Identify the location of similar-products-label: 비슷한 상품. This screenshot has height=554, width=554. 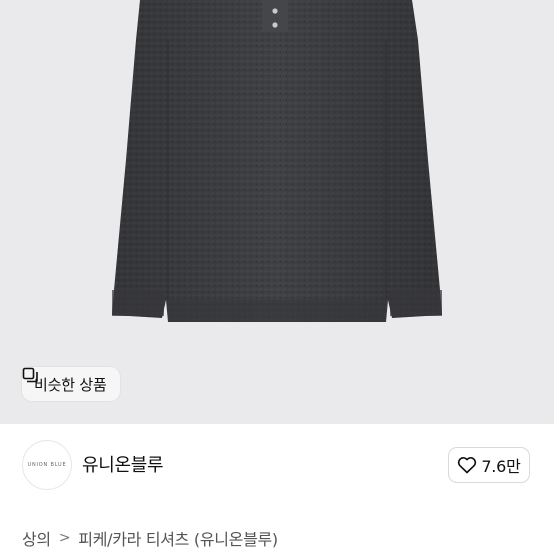
(70, 384).